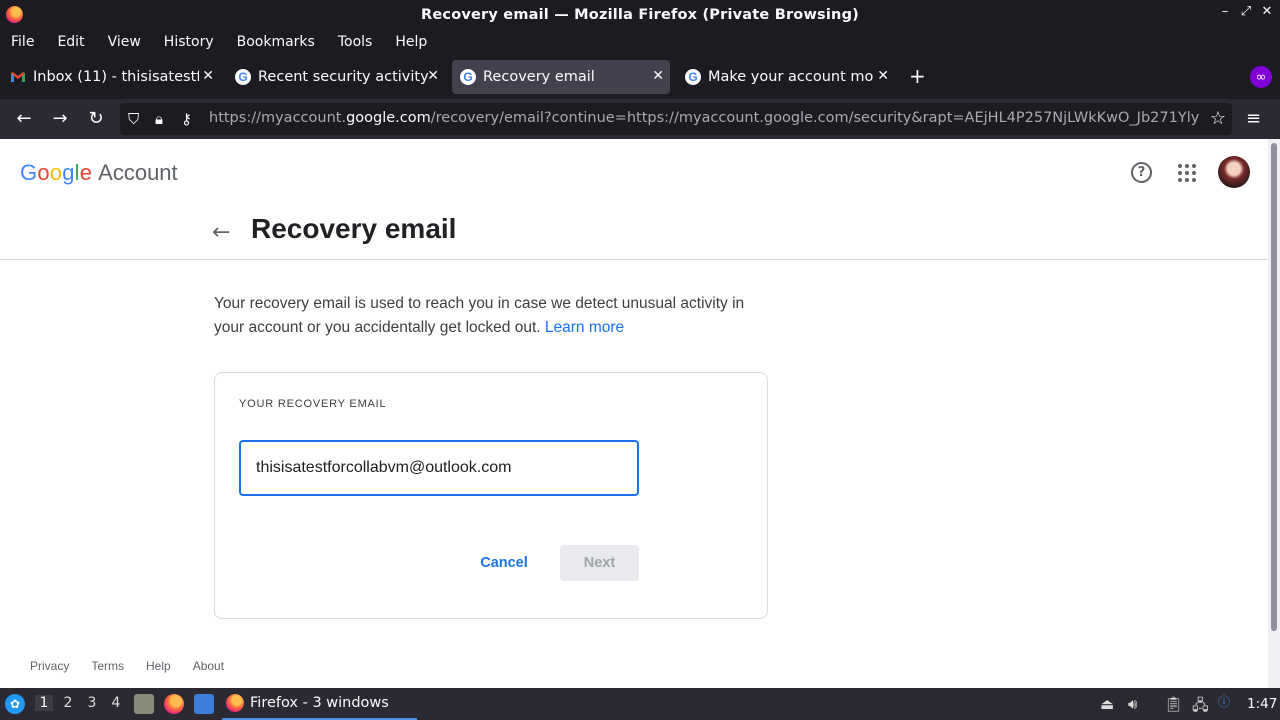  I want to click on cancel-button: Cancel, so click(504, 563).